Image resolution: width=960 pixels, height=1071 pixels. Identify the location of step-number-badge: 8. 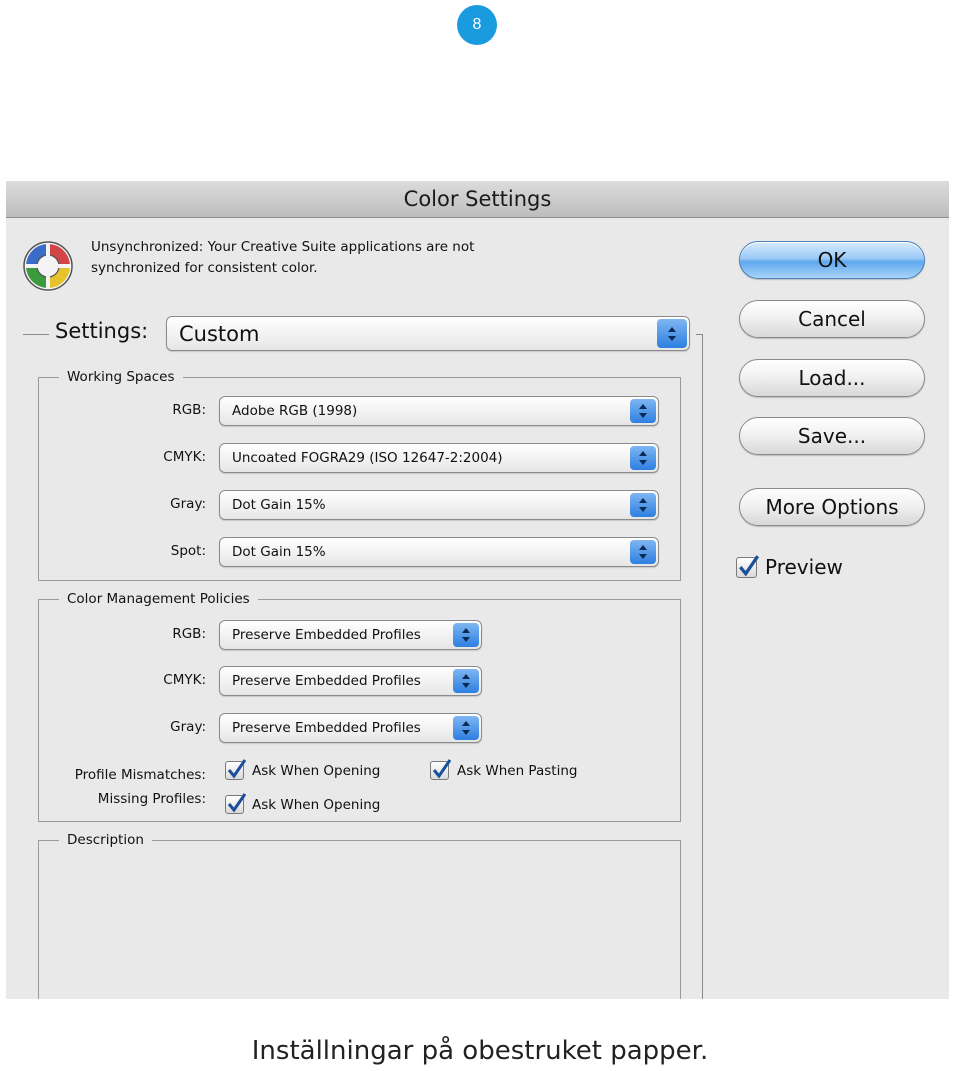
(477, 25).